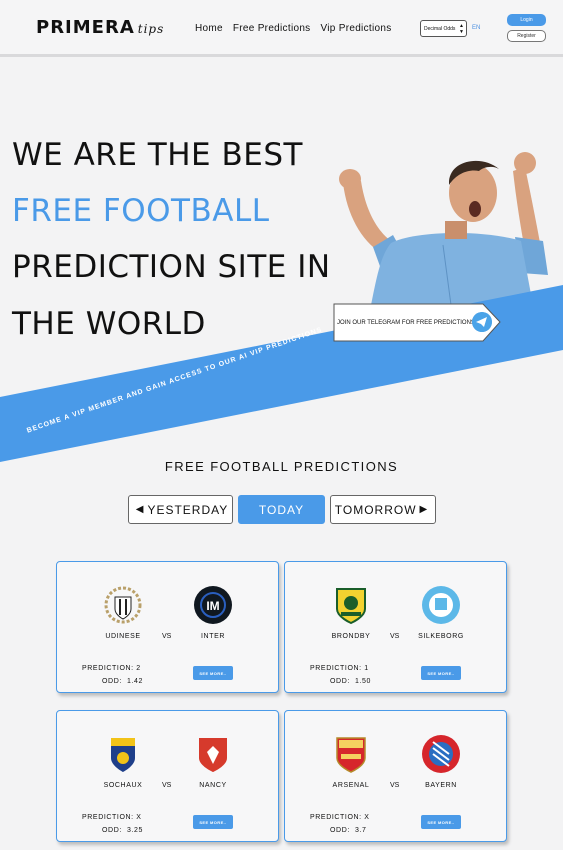 The image size is (563, 850). I want to click on chevron-right-icon: ▶, so click(424, 509).